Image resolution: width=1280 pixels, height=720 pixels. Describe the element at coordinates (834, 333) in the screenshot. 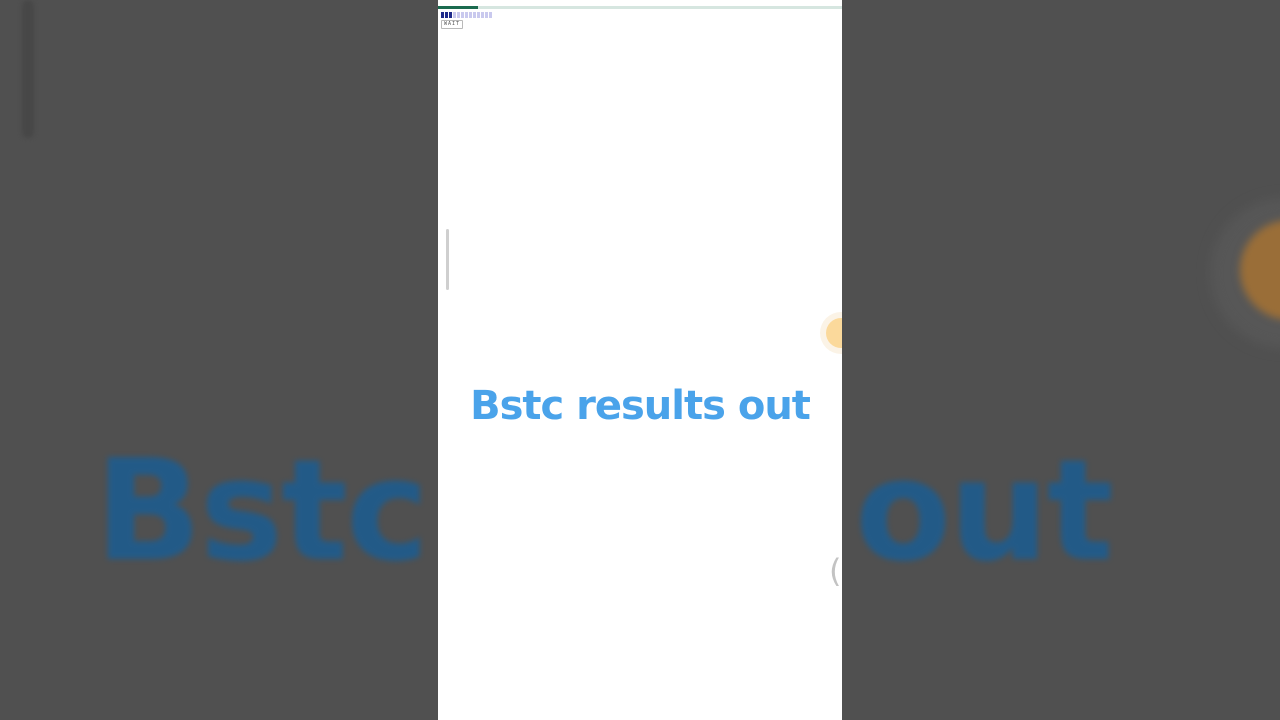

I see `badge-icon` at that location.